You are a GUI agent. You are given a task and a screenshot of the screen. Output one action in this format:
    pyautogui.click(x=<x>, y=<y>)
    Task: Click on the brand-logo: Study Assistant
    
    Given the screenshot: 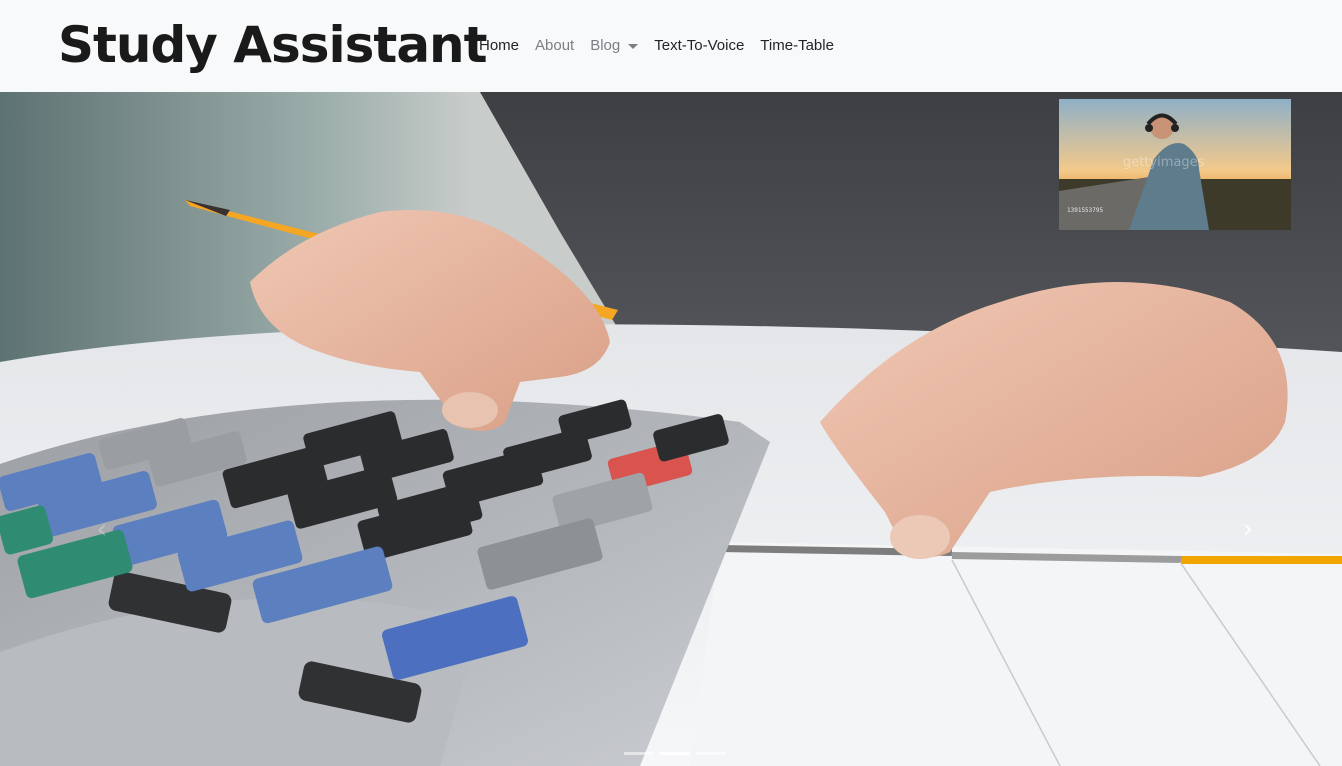 What is the action you would take?
    pyautogui.click(x=273, y=45)
    